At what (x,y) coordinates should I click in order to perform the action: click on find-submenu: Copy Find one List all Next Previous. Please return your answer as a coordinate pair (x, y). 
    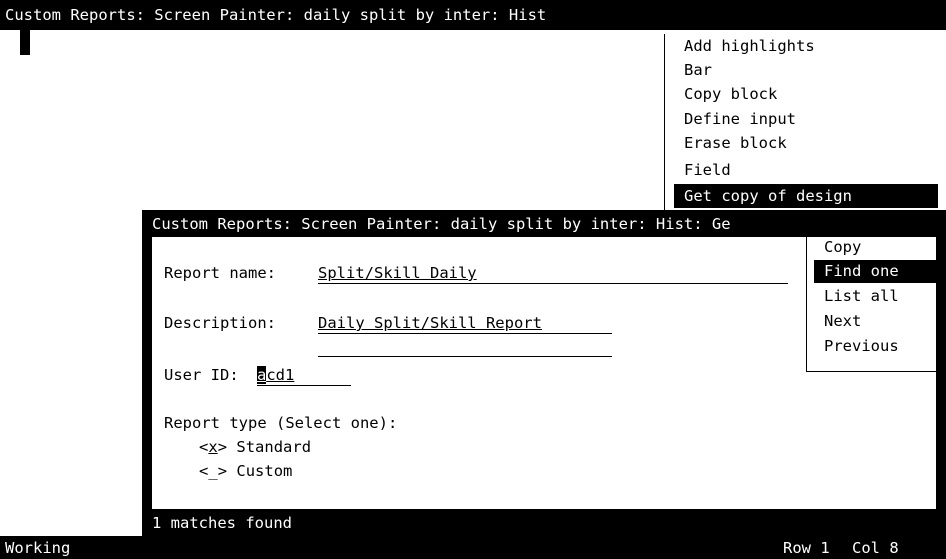
    Looking at the image, I should click on (871, 306).